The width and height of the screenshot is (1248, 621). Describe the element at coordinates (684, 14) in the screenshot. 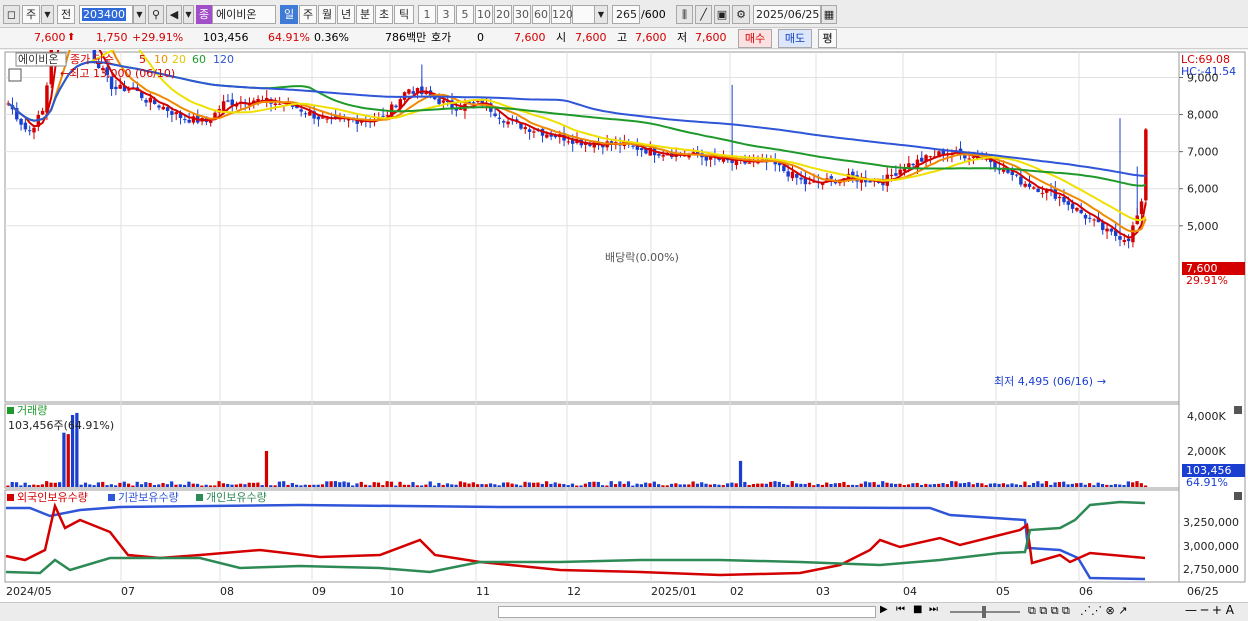

I see `candle-icon: ⫼` at that location.